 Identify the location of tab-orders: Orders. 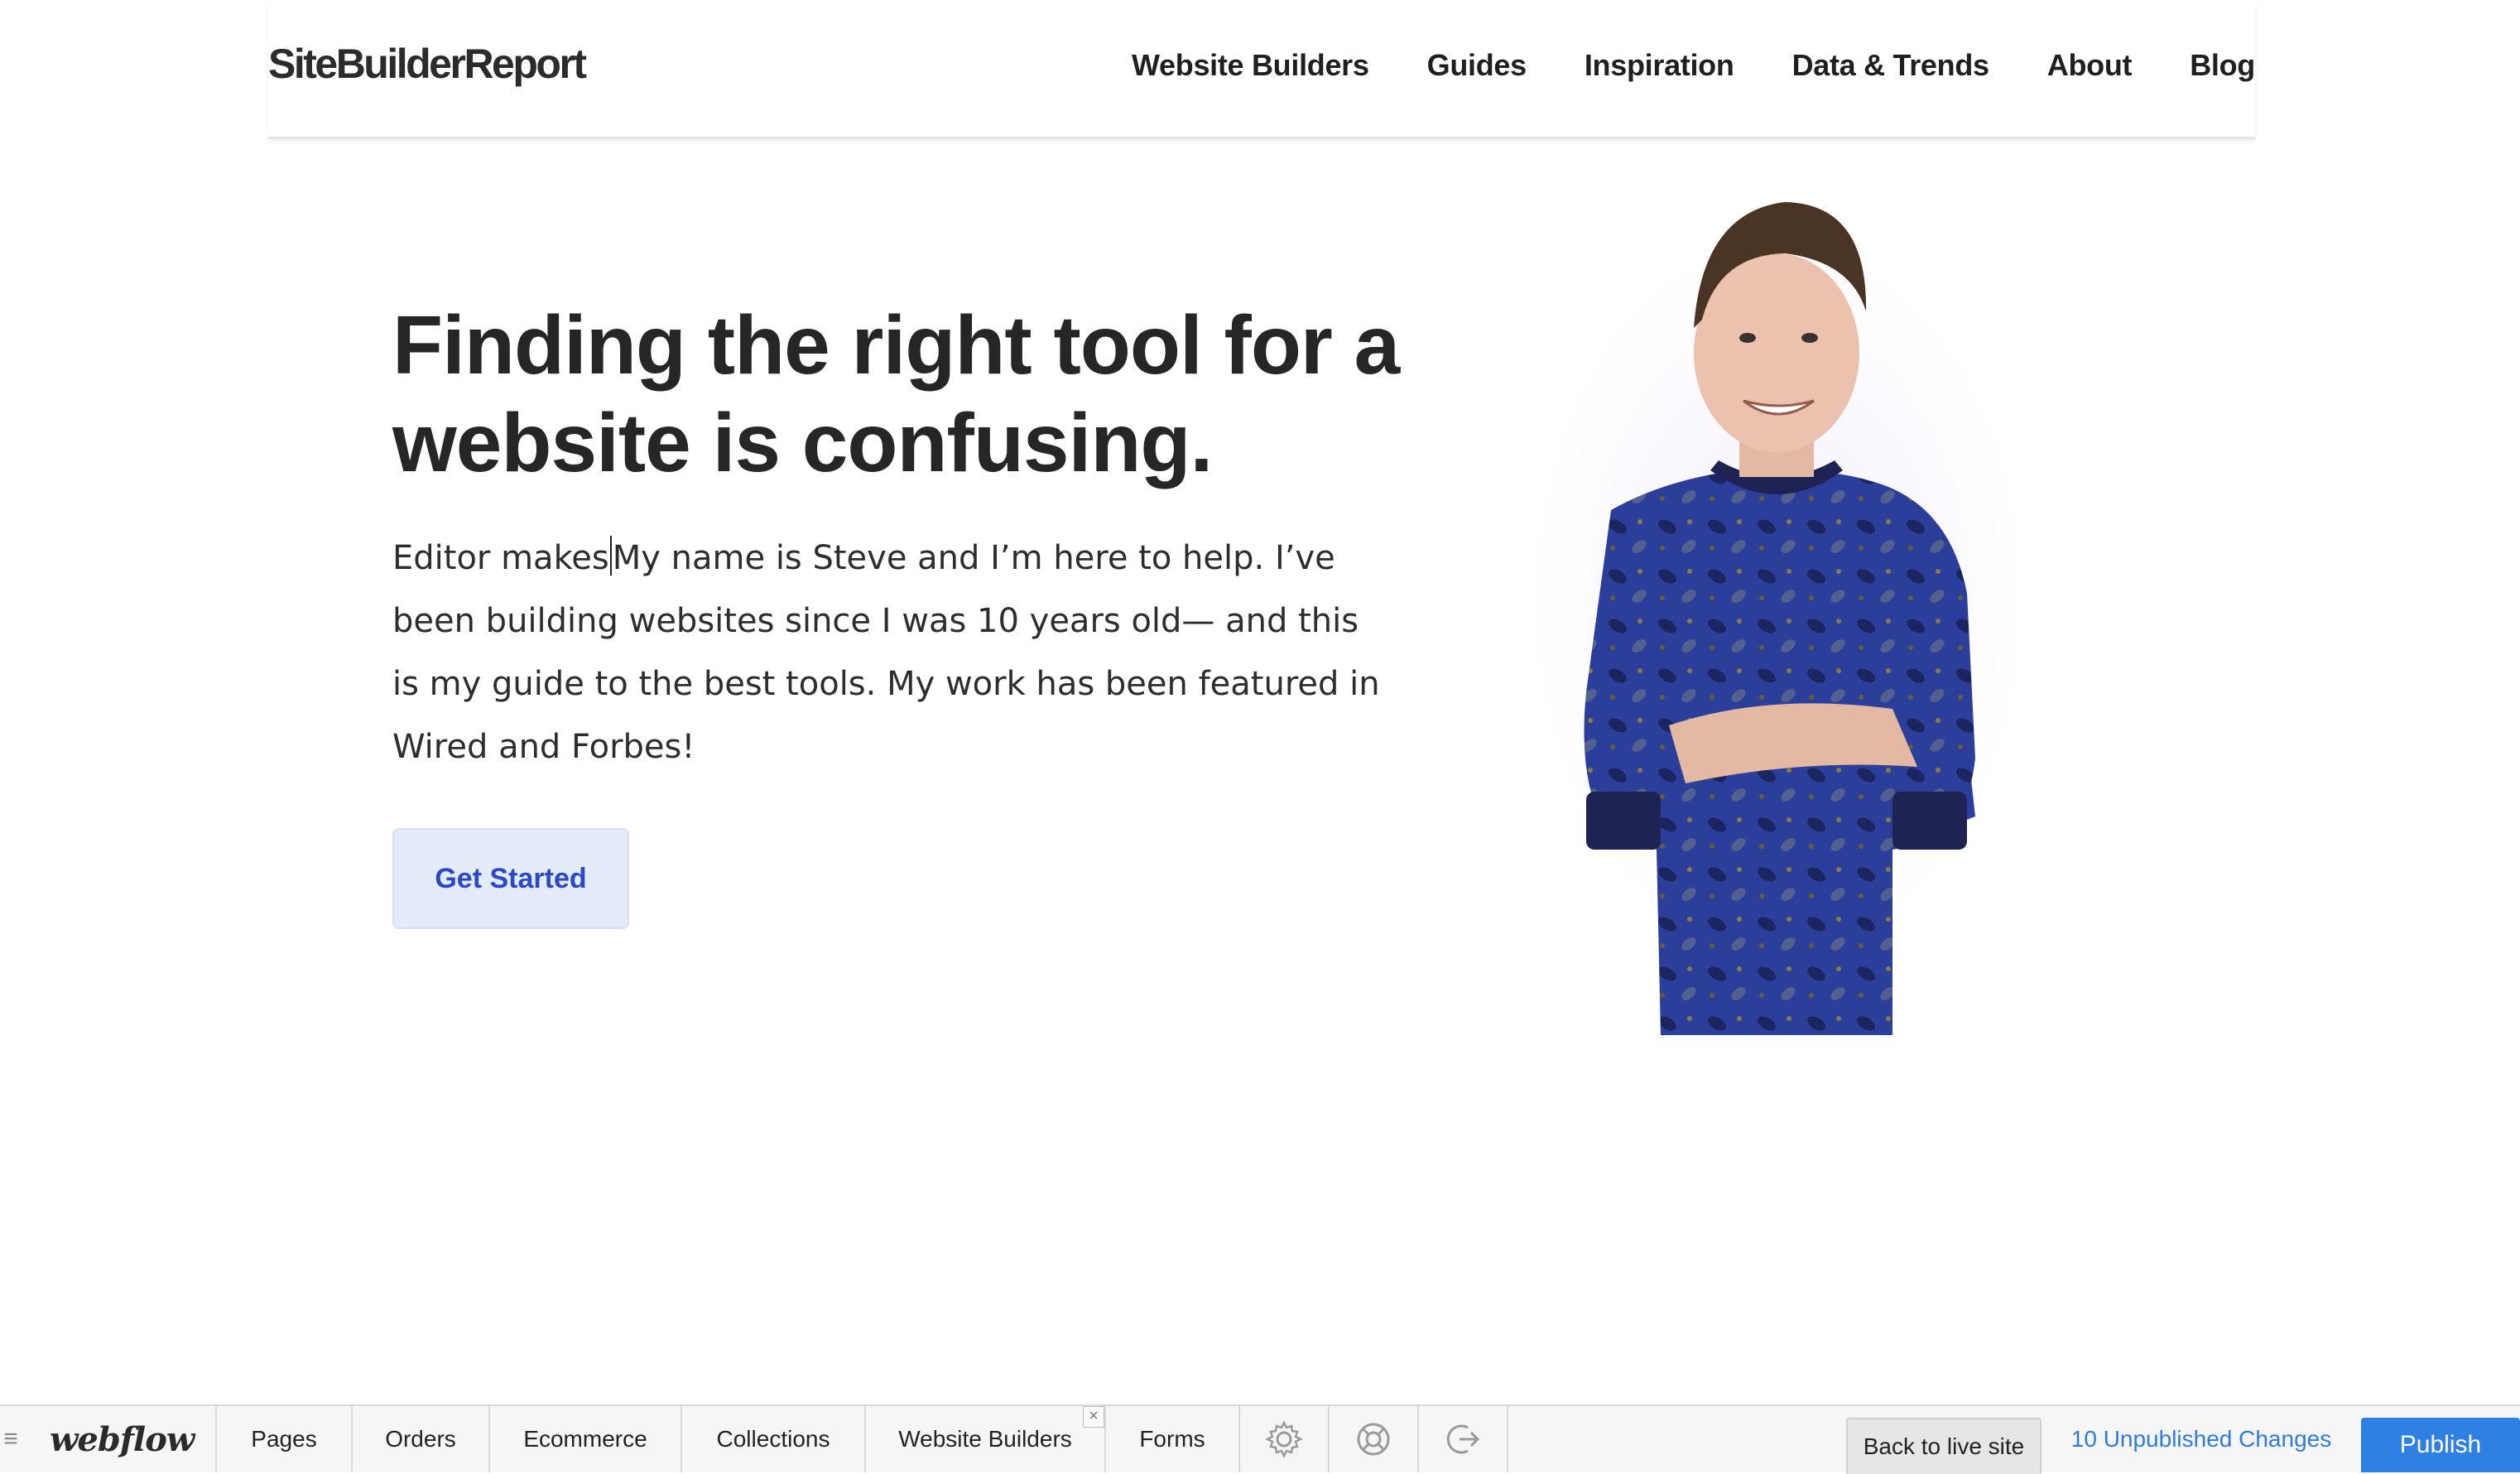
(421, 1439).